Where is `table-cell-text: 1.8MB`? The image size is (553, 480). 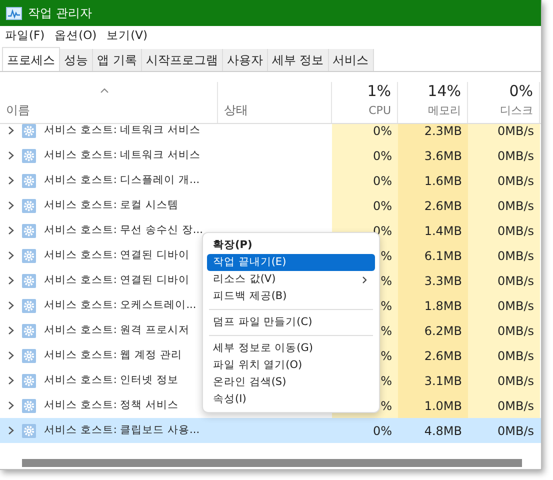 table-cell-text: 1.8MB is located at coordinates (443, 306).